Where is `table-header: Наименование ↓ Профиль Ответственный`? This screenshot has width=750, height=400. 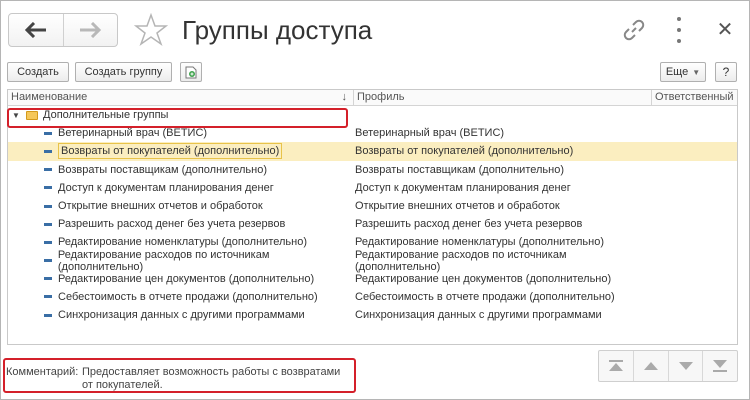
table-header: Наименование ↓ Профиль Ответственный is located at coordinates (372, 98).